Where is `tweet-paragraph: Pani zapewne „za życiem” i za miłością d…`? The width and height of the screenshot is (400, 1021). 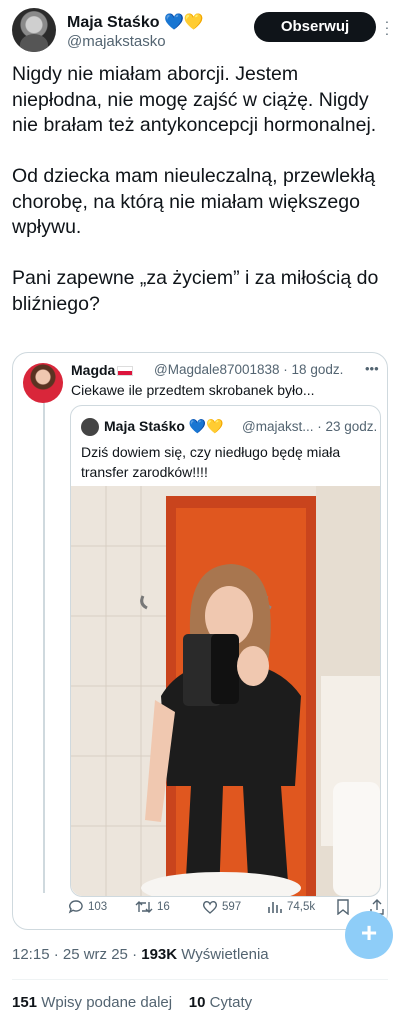
tweet-paragraph: Pani zapewne „za życiem” i za miłością d… is located at coordinates (195, 291).